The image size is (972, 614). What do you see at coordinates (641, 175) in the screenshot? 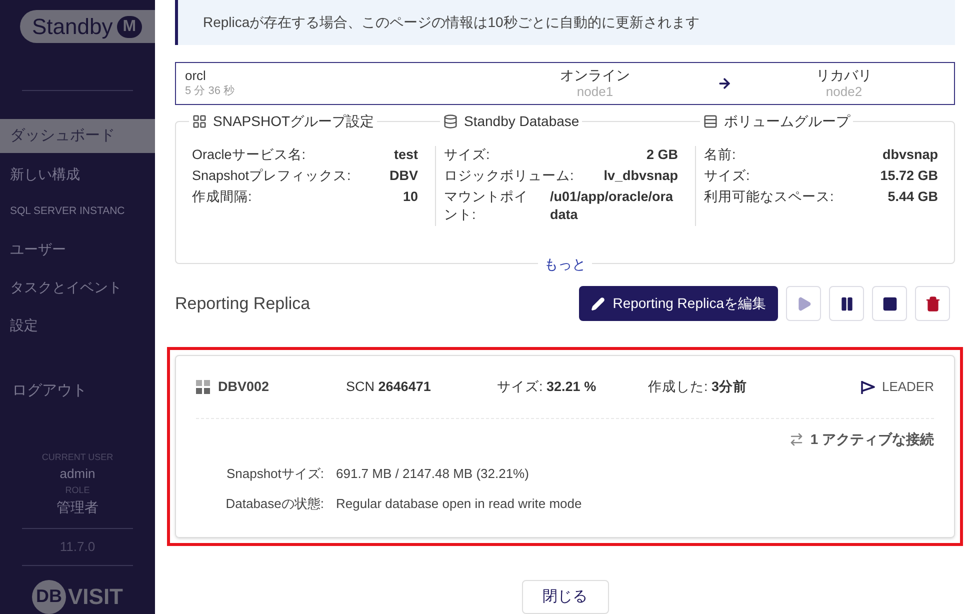
I see `field-value: lv_dbvsnap` at bounding box center [641, 175].